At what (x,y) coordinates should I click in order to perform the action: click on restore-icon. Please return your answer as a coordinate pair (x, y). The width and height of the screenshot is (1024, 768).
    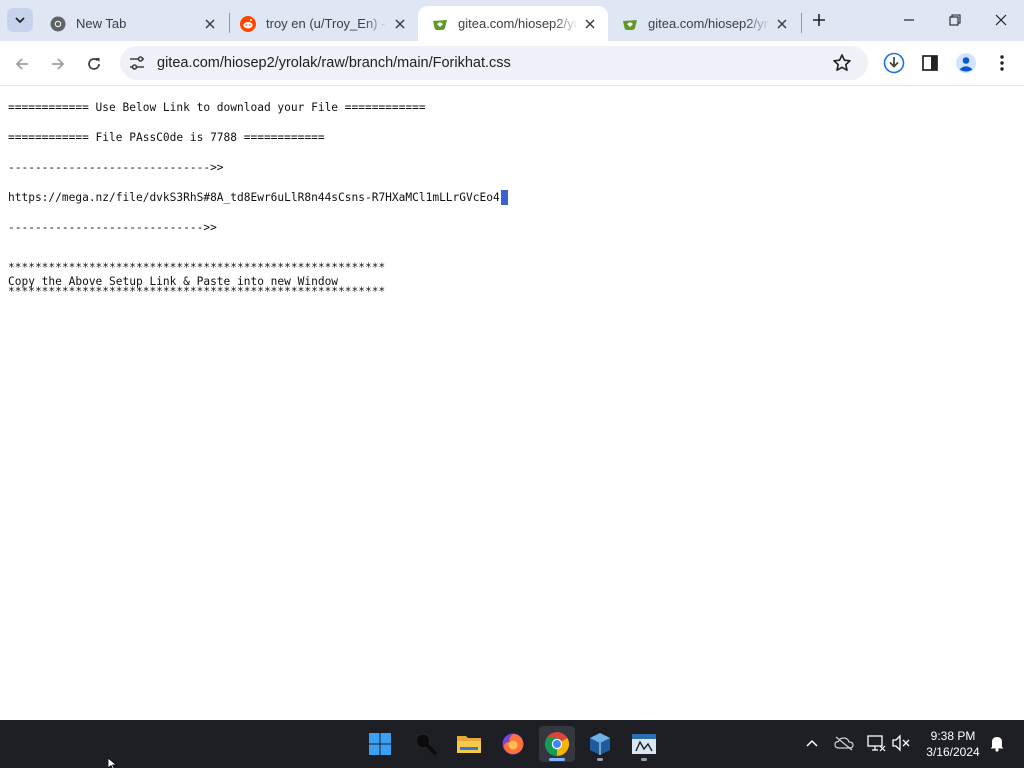
    Looking at the image, I should click on (955, 20).